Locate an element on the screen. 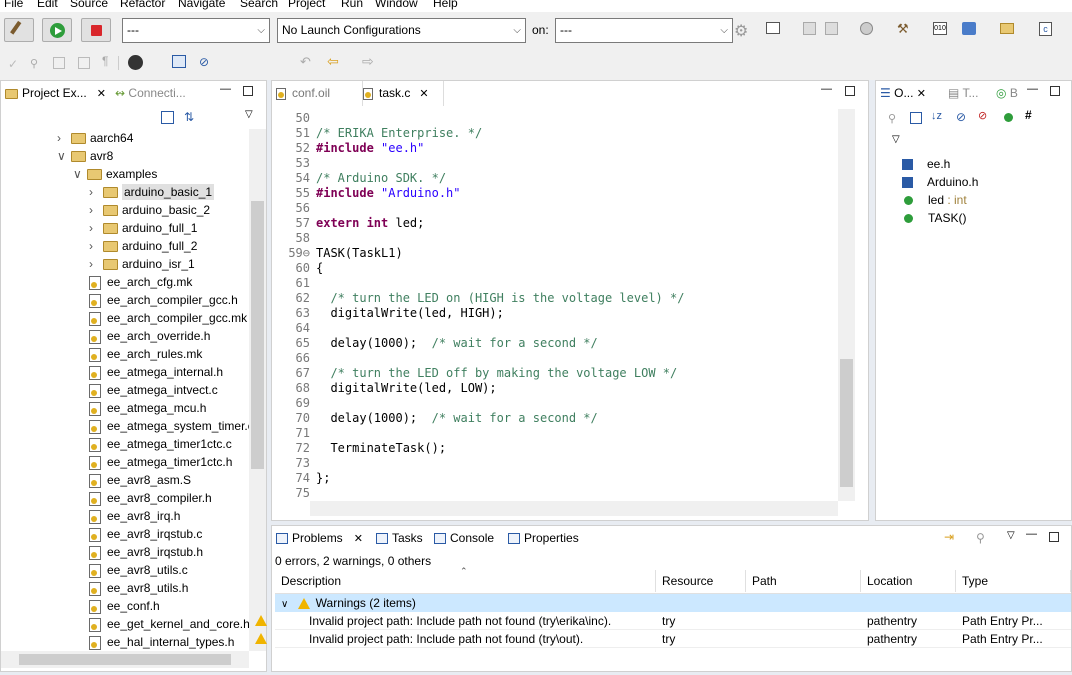  tree-file: ee_atmega_intvect.c is located at coordinates (109, 390).